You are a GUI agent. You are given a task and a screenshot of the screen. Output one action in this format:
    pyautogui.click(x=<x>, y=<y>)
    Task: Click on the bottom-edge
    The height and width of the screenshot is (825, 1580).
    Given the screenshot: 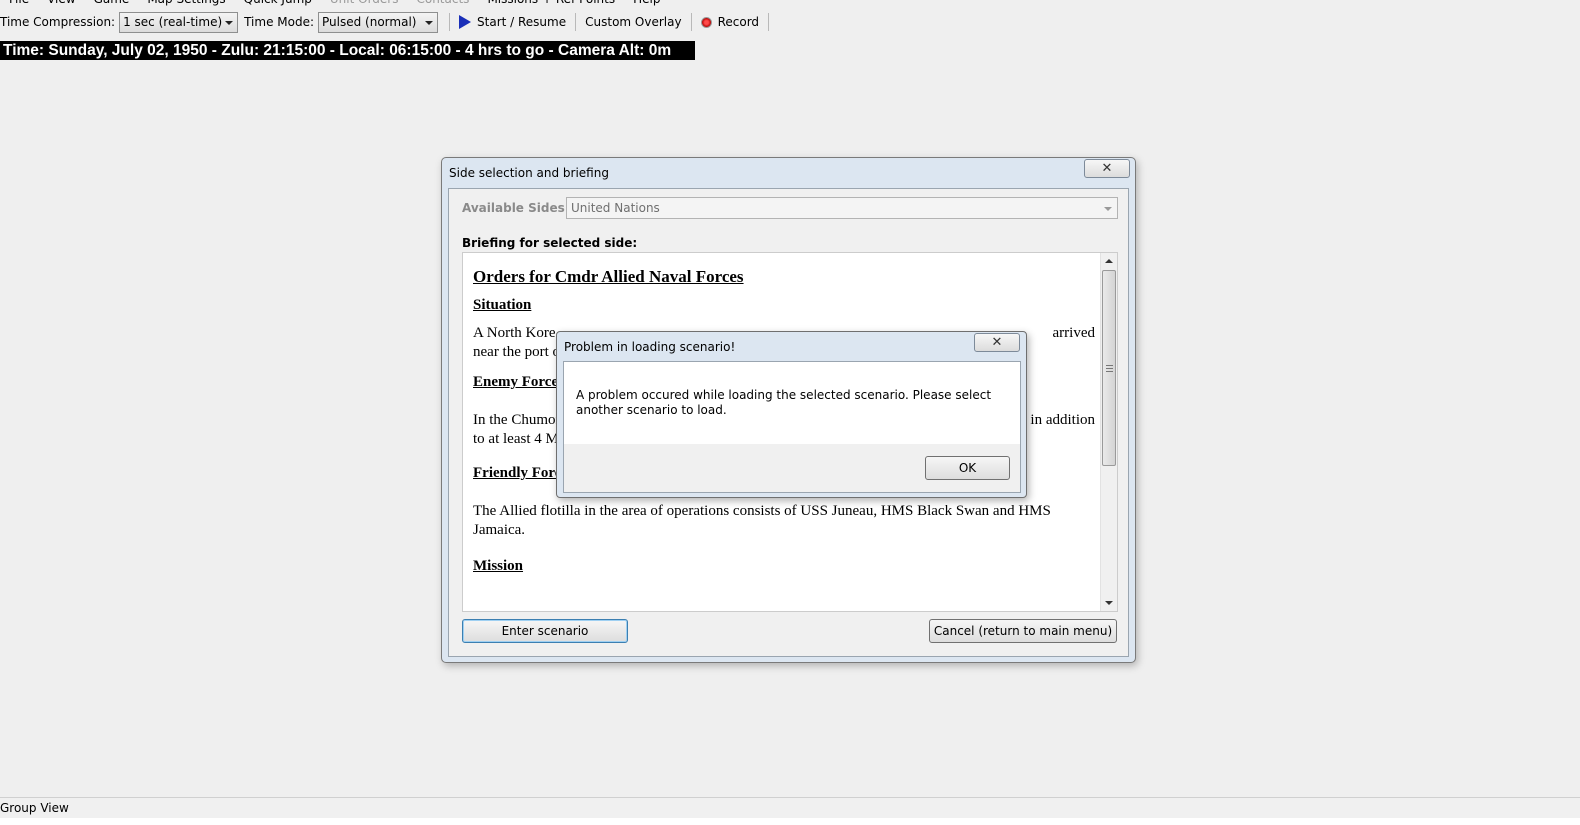 What is the action you would take?
    pyautogui.click(x=790, y=821)
    